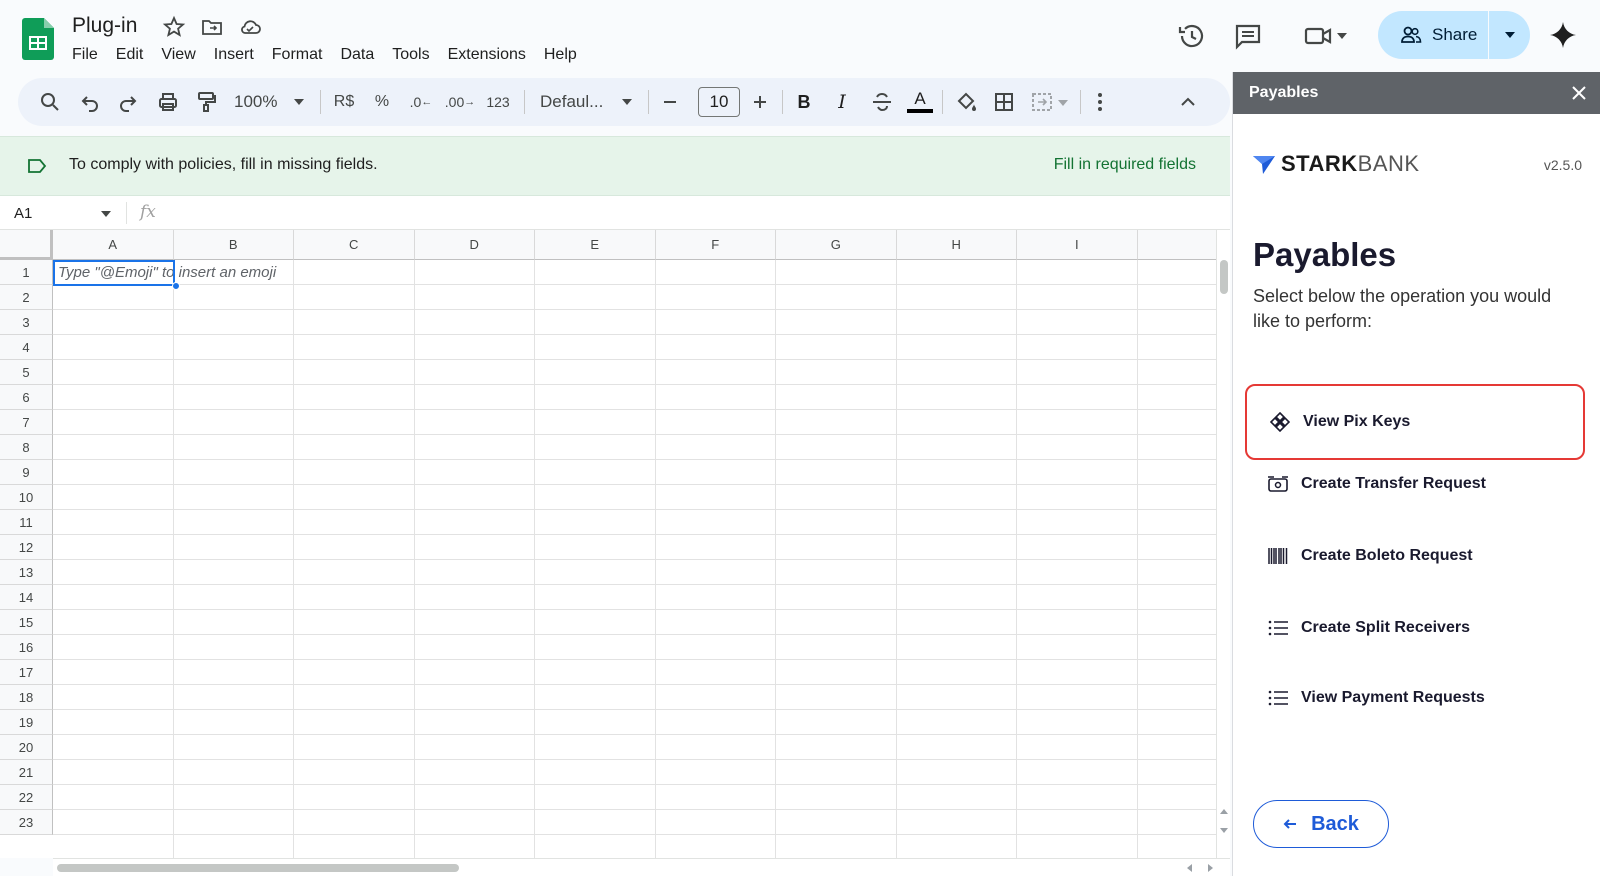  Describe the element at coordinates (641, 867) in the screenshot. I see `horizontal-scrollbar` at that location.